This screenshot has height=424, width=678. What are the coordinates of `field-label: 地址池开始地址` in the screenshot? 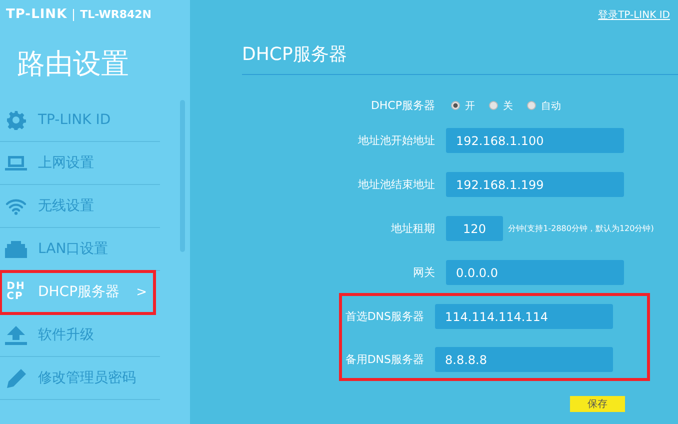 It's located at (396, 140).